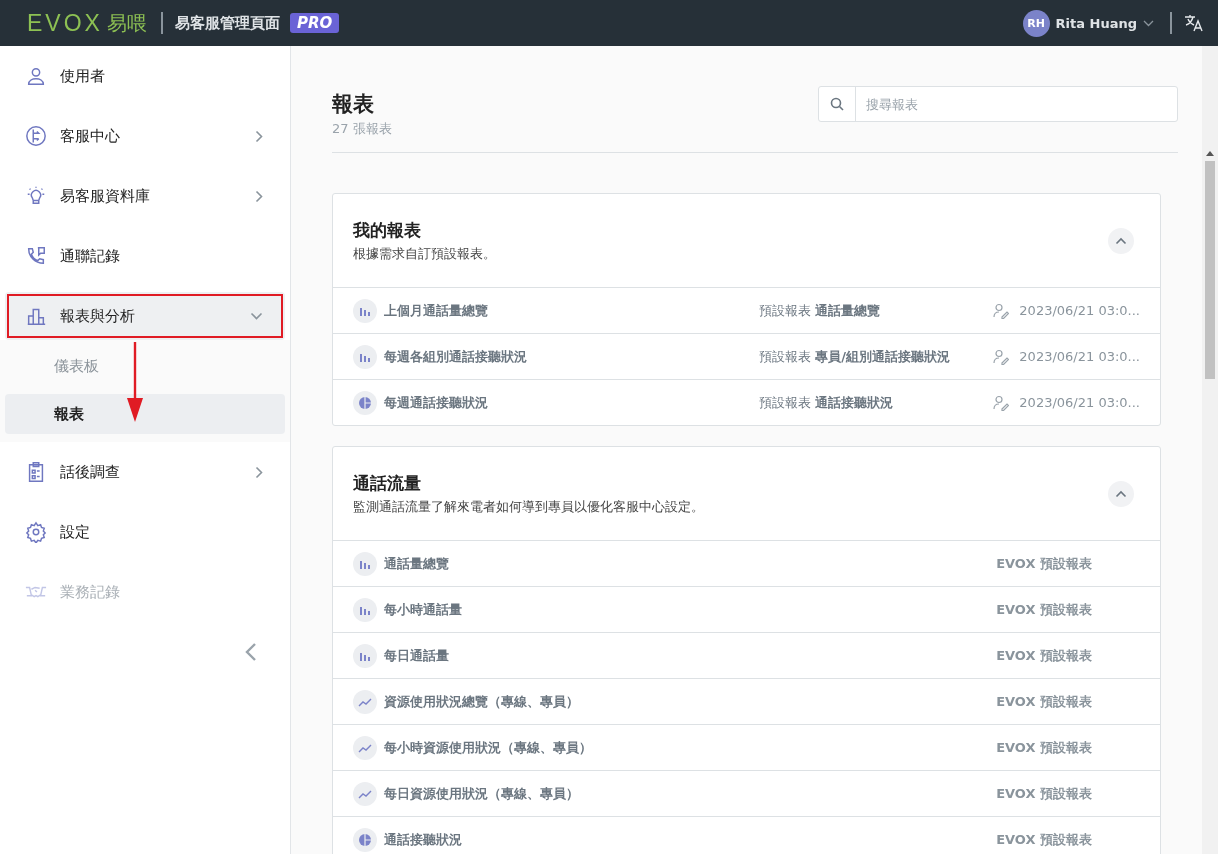  Describe the element at coordinates (488, 747) in the screenshot. I see `report-name: 每小時資源使用狀況（專線、專員）` at that location.